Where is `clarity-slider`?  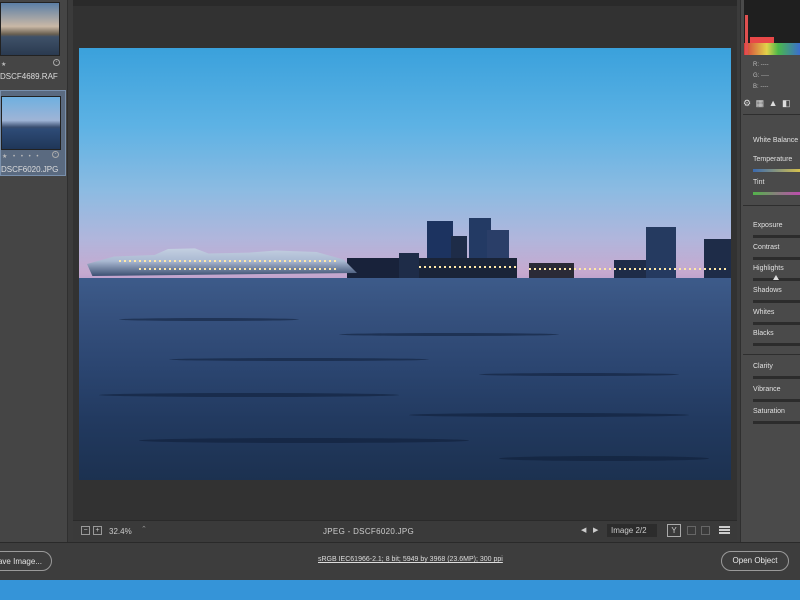
clarity-slider is located at coordinates (776, 377).